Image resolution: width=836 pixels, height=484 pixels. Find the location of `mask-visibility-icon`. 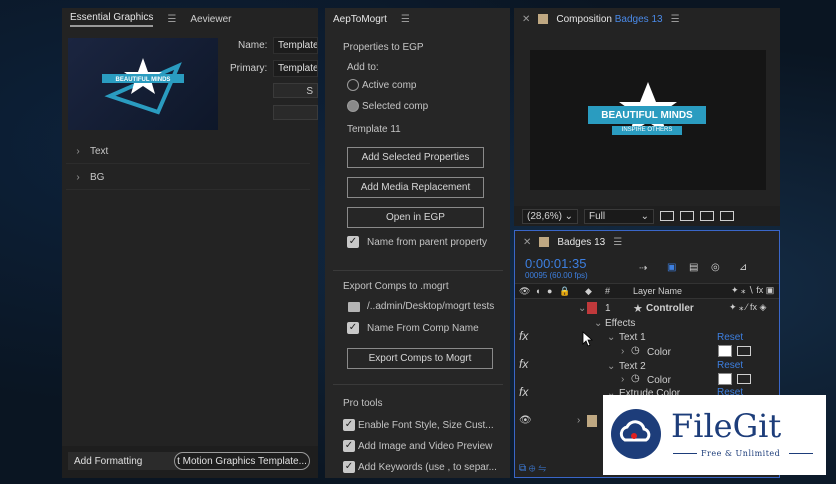

mask-visibility-icon is located at coordinates (707, 216).